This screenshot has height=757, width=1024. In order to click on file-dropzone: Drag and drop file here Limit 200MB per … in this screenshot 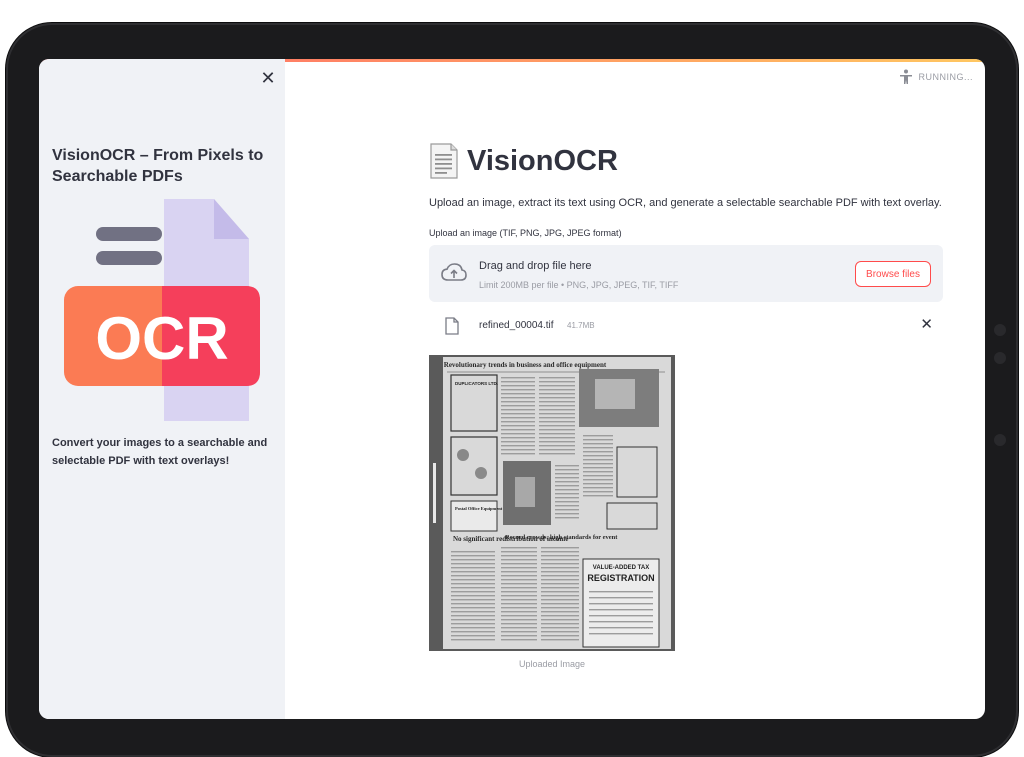, I will do `click(686, 273)`.